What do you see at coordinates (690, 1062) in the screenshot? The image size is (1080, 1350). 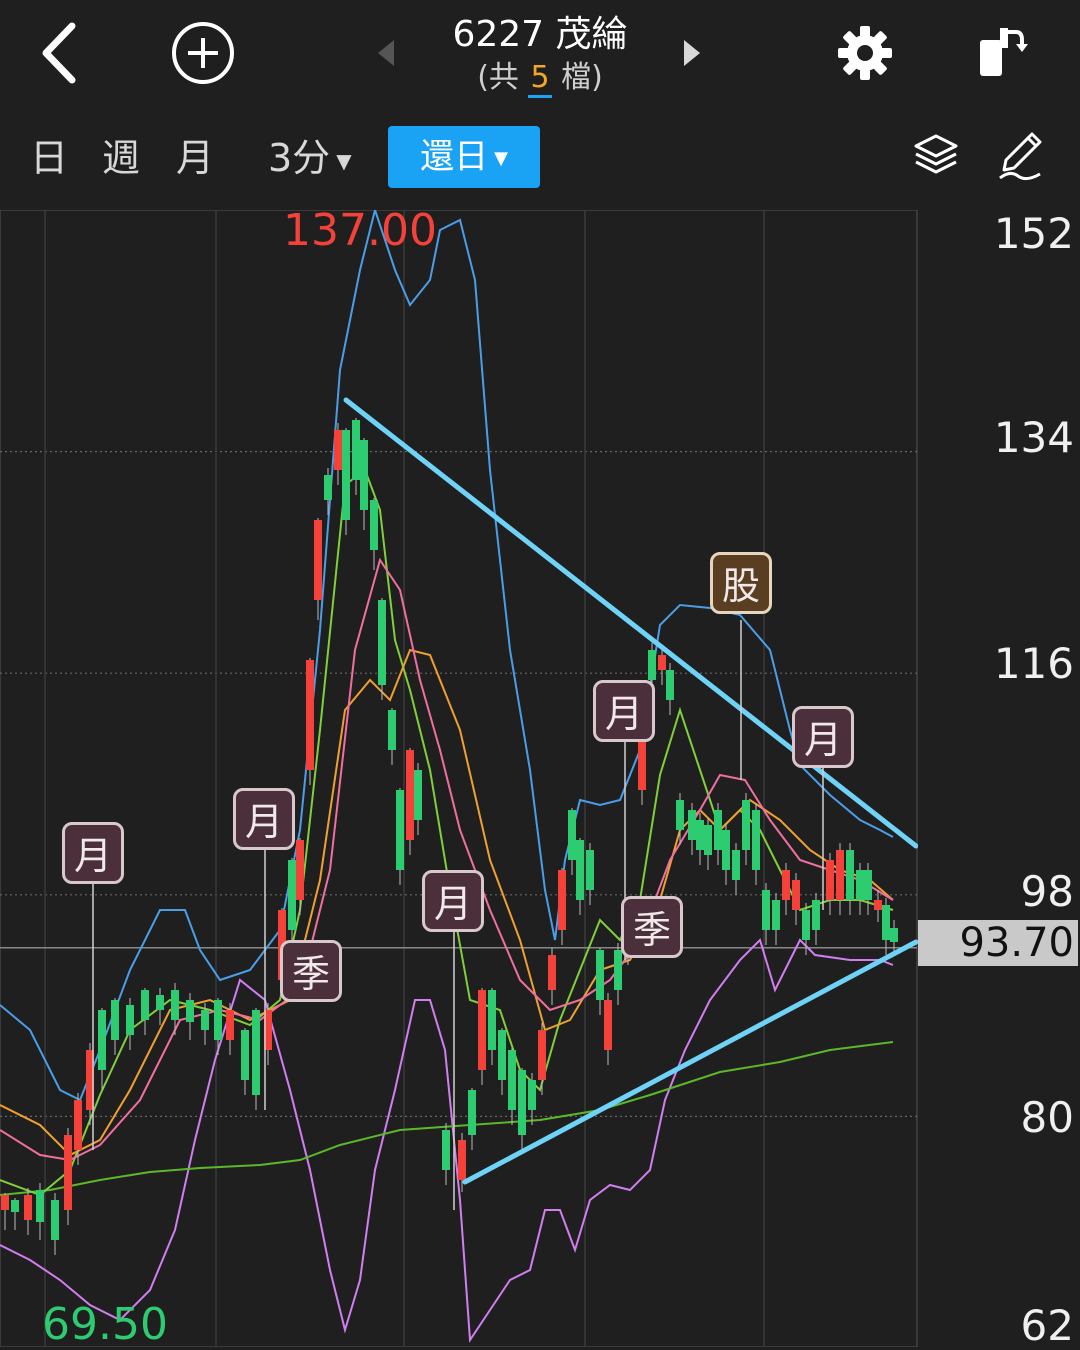 I see `ascending-trendline` at bounding box center [690, 1062].